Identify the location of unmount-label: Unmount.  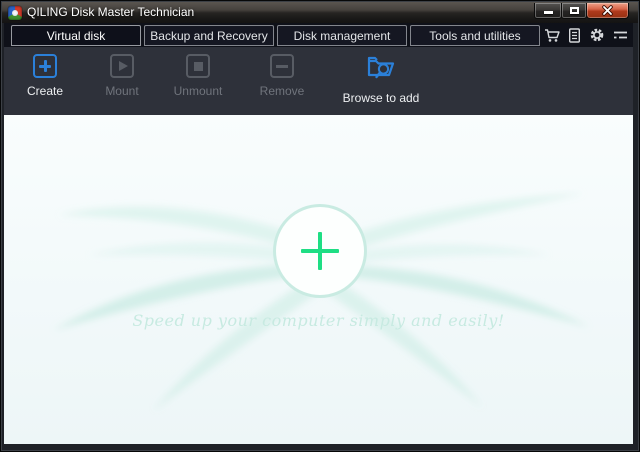
(198, 91).